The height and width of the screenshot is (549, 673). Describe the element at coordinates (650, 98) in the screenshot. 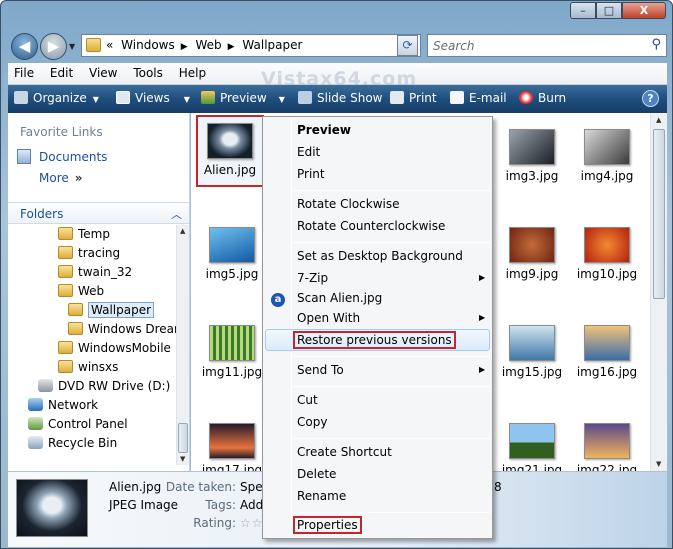

I see `help-button: ?` at that location.